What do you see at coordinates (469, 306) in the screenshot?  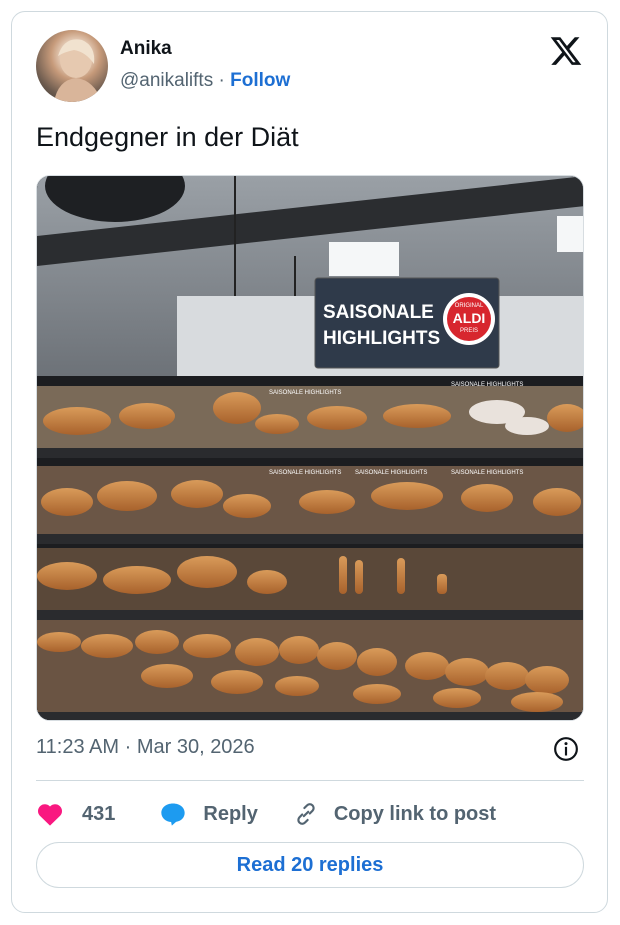 I see `badge-top: ORIGINAL` at bounding box center [469, 306].